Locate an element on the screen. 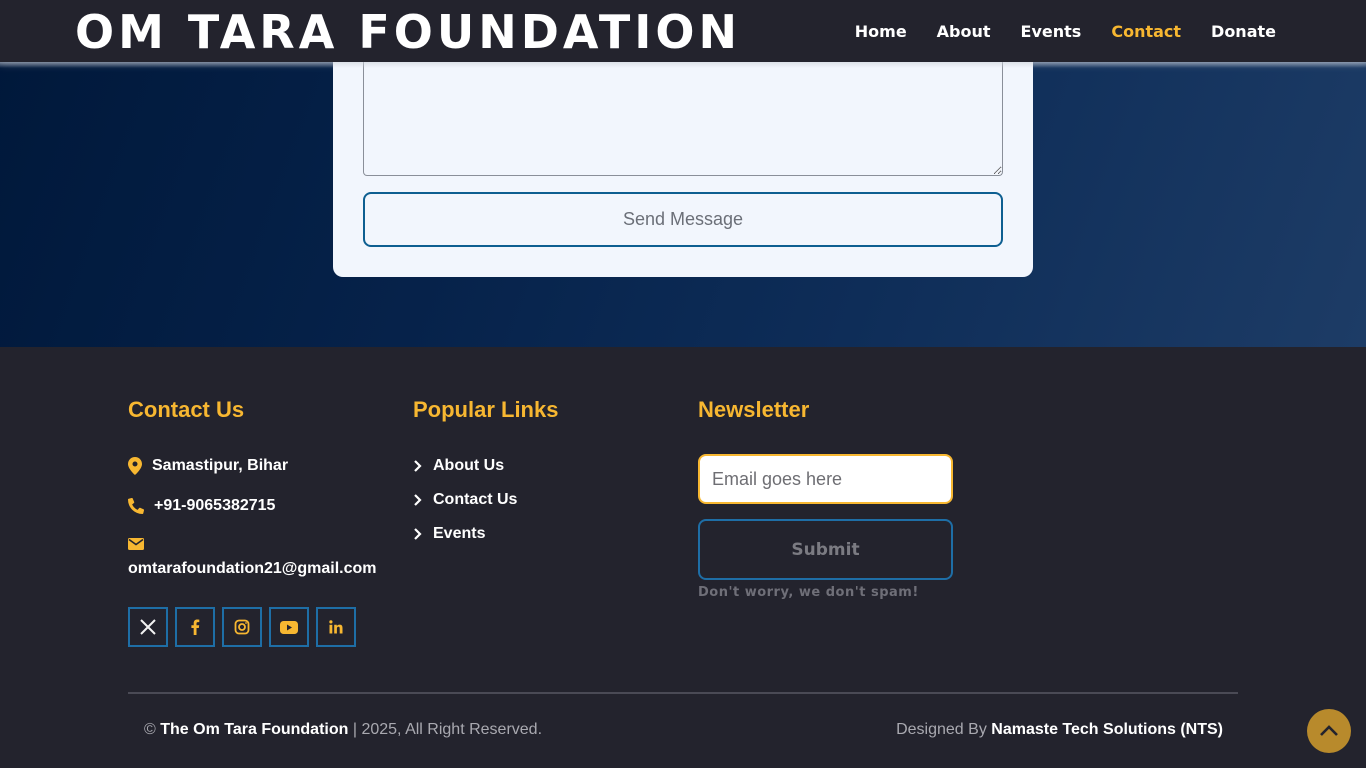 This screenshot has width=1366, height=768. address-row: Samastipur, Bihar is located at coordinates (208, 466).